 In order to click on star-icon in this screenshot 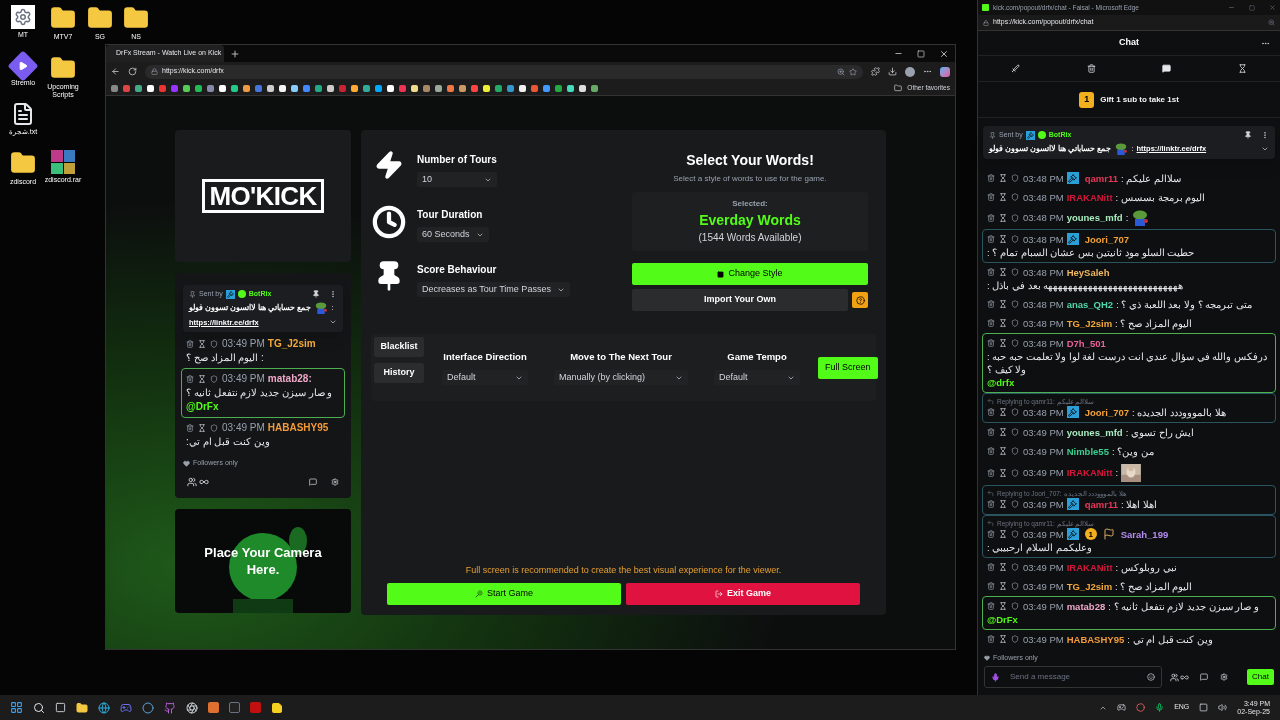, I will do `click(853, 71)`.